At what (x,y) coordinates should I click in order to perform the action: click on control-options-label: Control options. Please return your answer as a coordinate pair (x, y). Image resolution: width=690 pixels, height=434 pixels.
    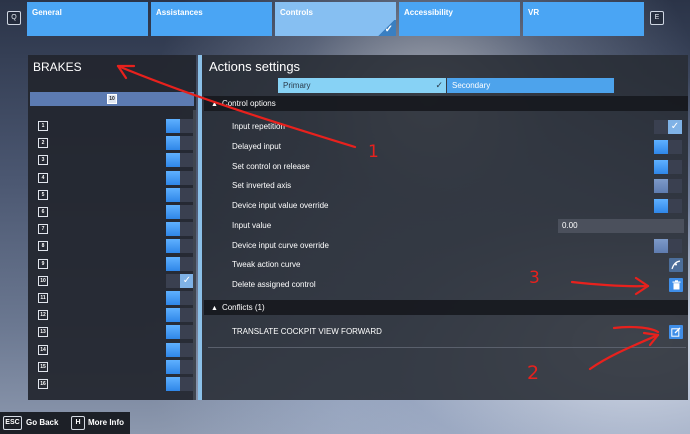
    Looking at the image, I should click on (248, 103).